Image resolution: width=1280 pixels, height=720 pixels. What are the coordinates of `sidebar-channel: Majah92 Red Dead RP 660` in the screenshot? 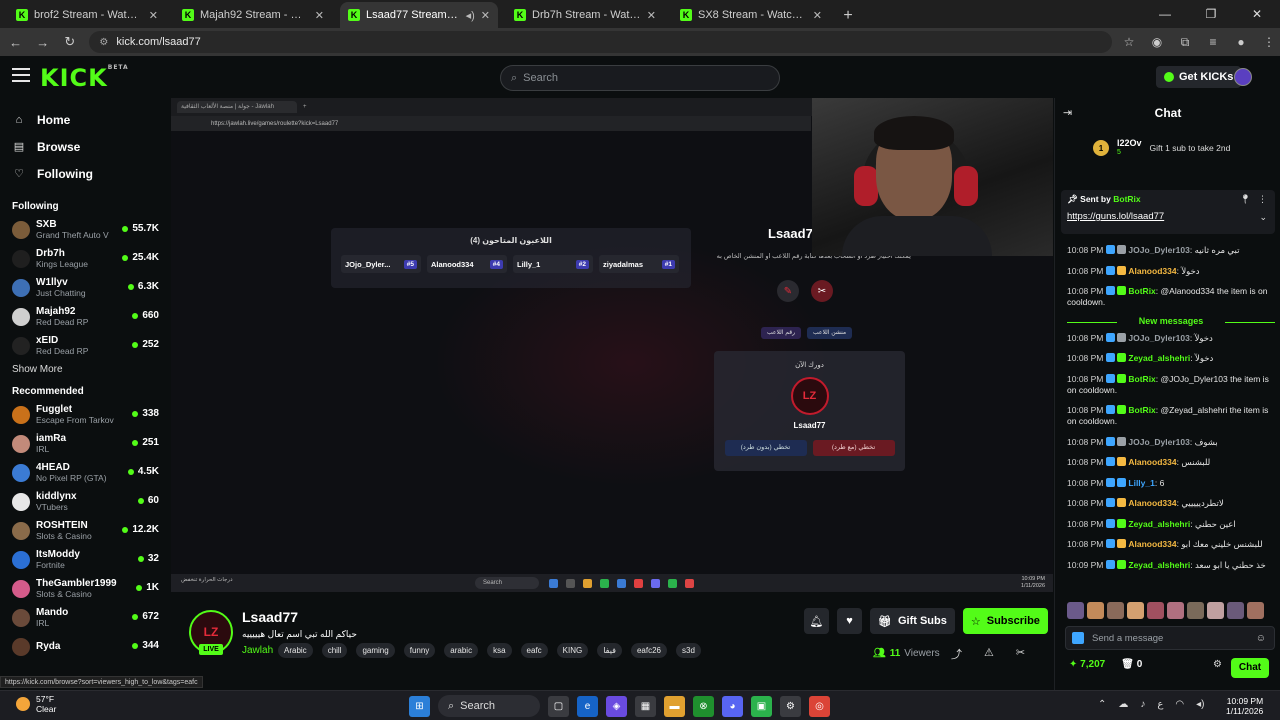 It's located at (85, 316).